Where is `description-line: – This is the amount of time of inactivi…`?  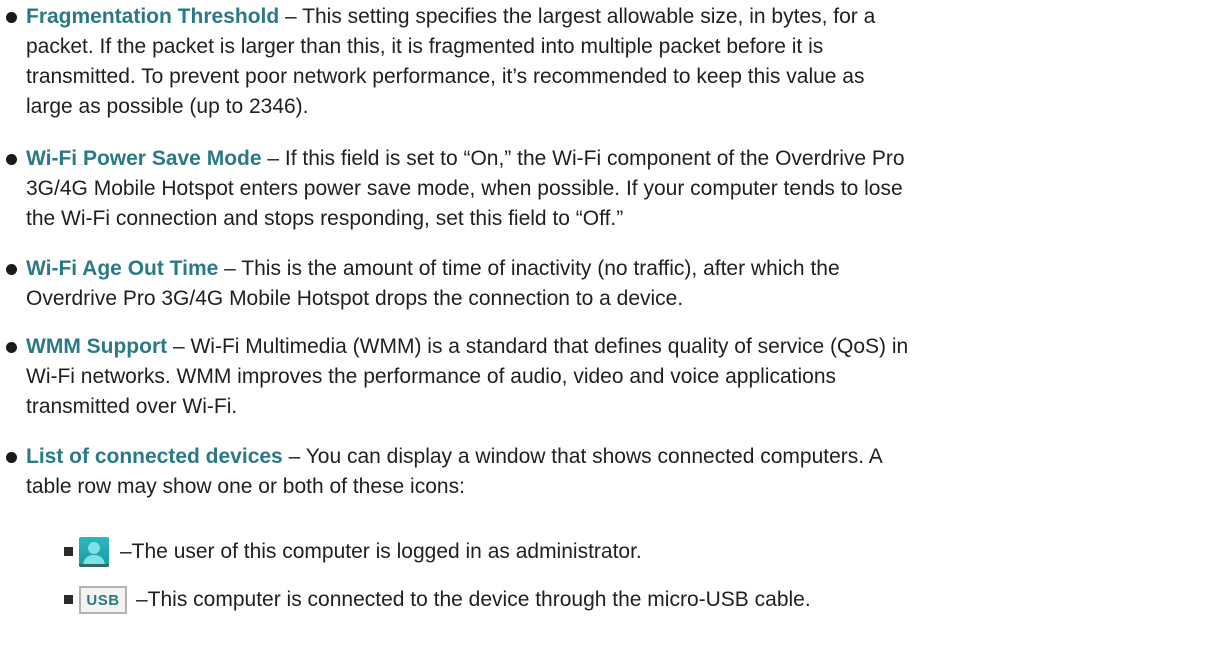
description-line: – This is the amount of time of inactivi… is located at coordinates (529, 268).